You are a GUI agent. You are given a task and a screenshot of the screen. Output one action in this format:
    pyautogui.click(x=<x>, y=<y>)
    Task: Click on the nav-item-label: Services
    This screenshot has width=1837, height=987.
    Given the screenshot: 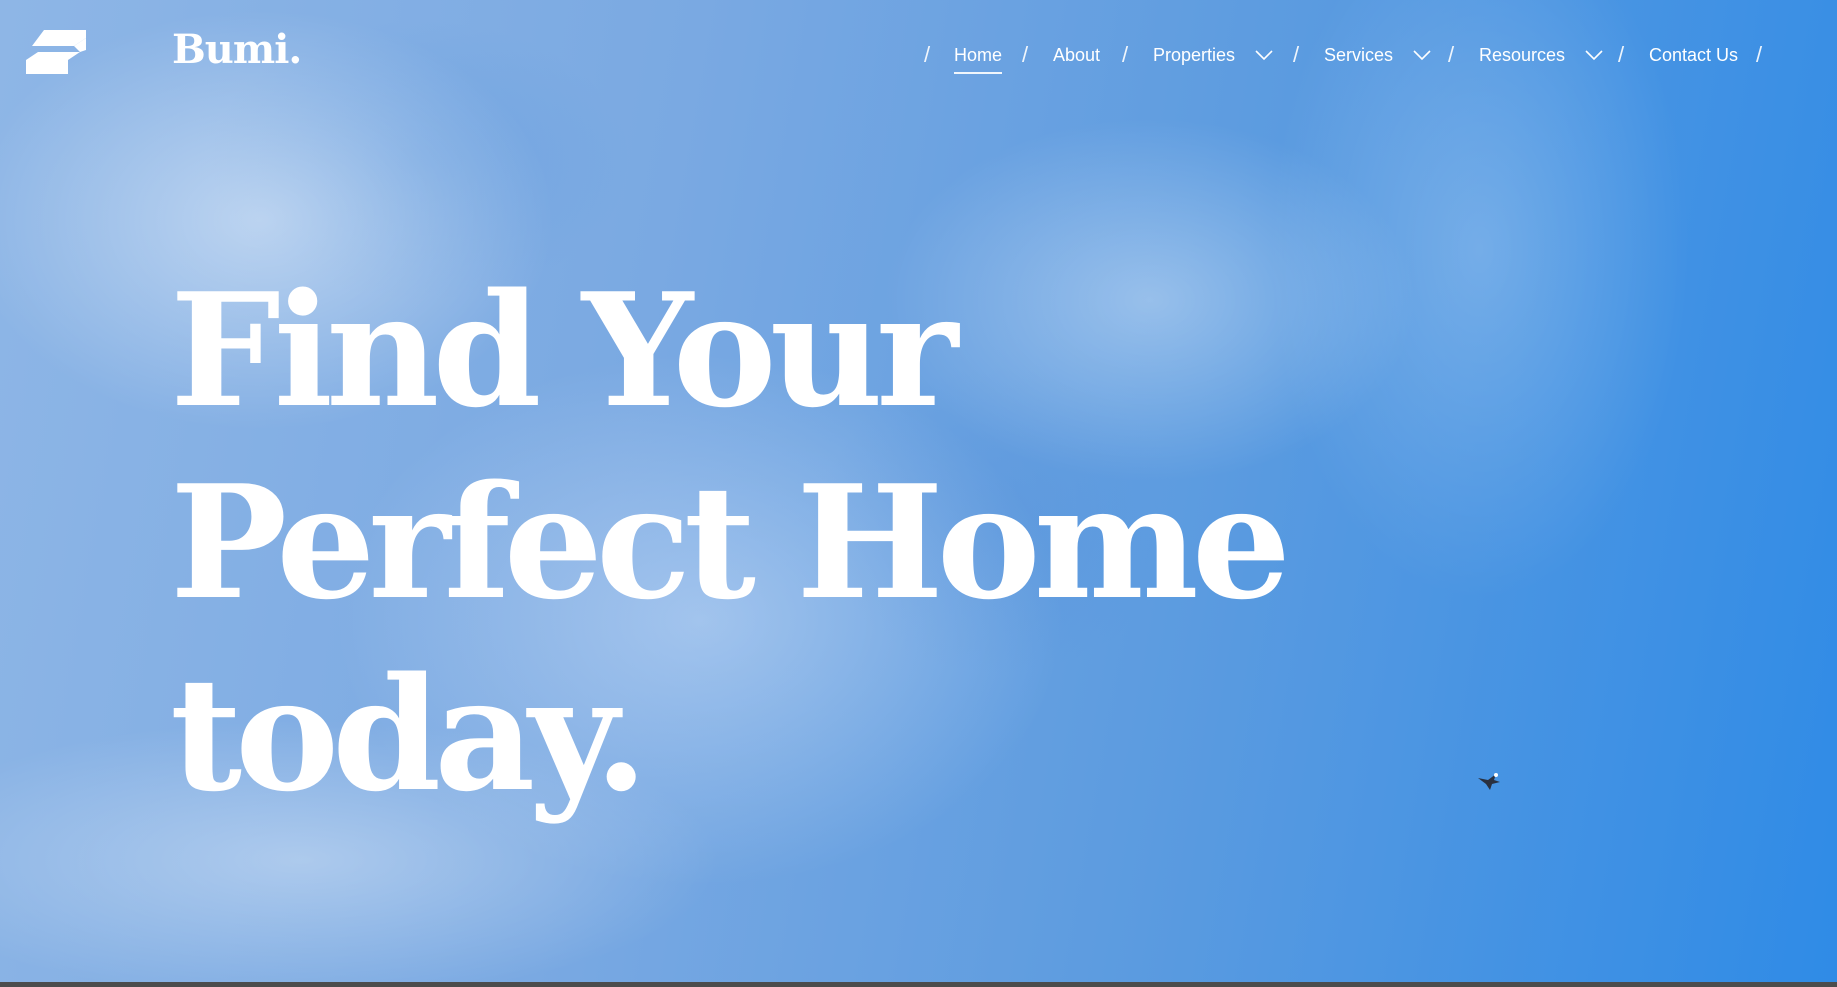 What is the action you would take?
    pyautogui.click(x=1359, y=54)
    